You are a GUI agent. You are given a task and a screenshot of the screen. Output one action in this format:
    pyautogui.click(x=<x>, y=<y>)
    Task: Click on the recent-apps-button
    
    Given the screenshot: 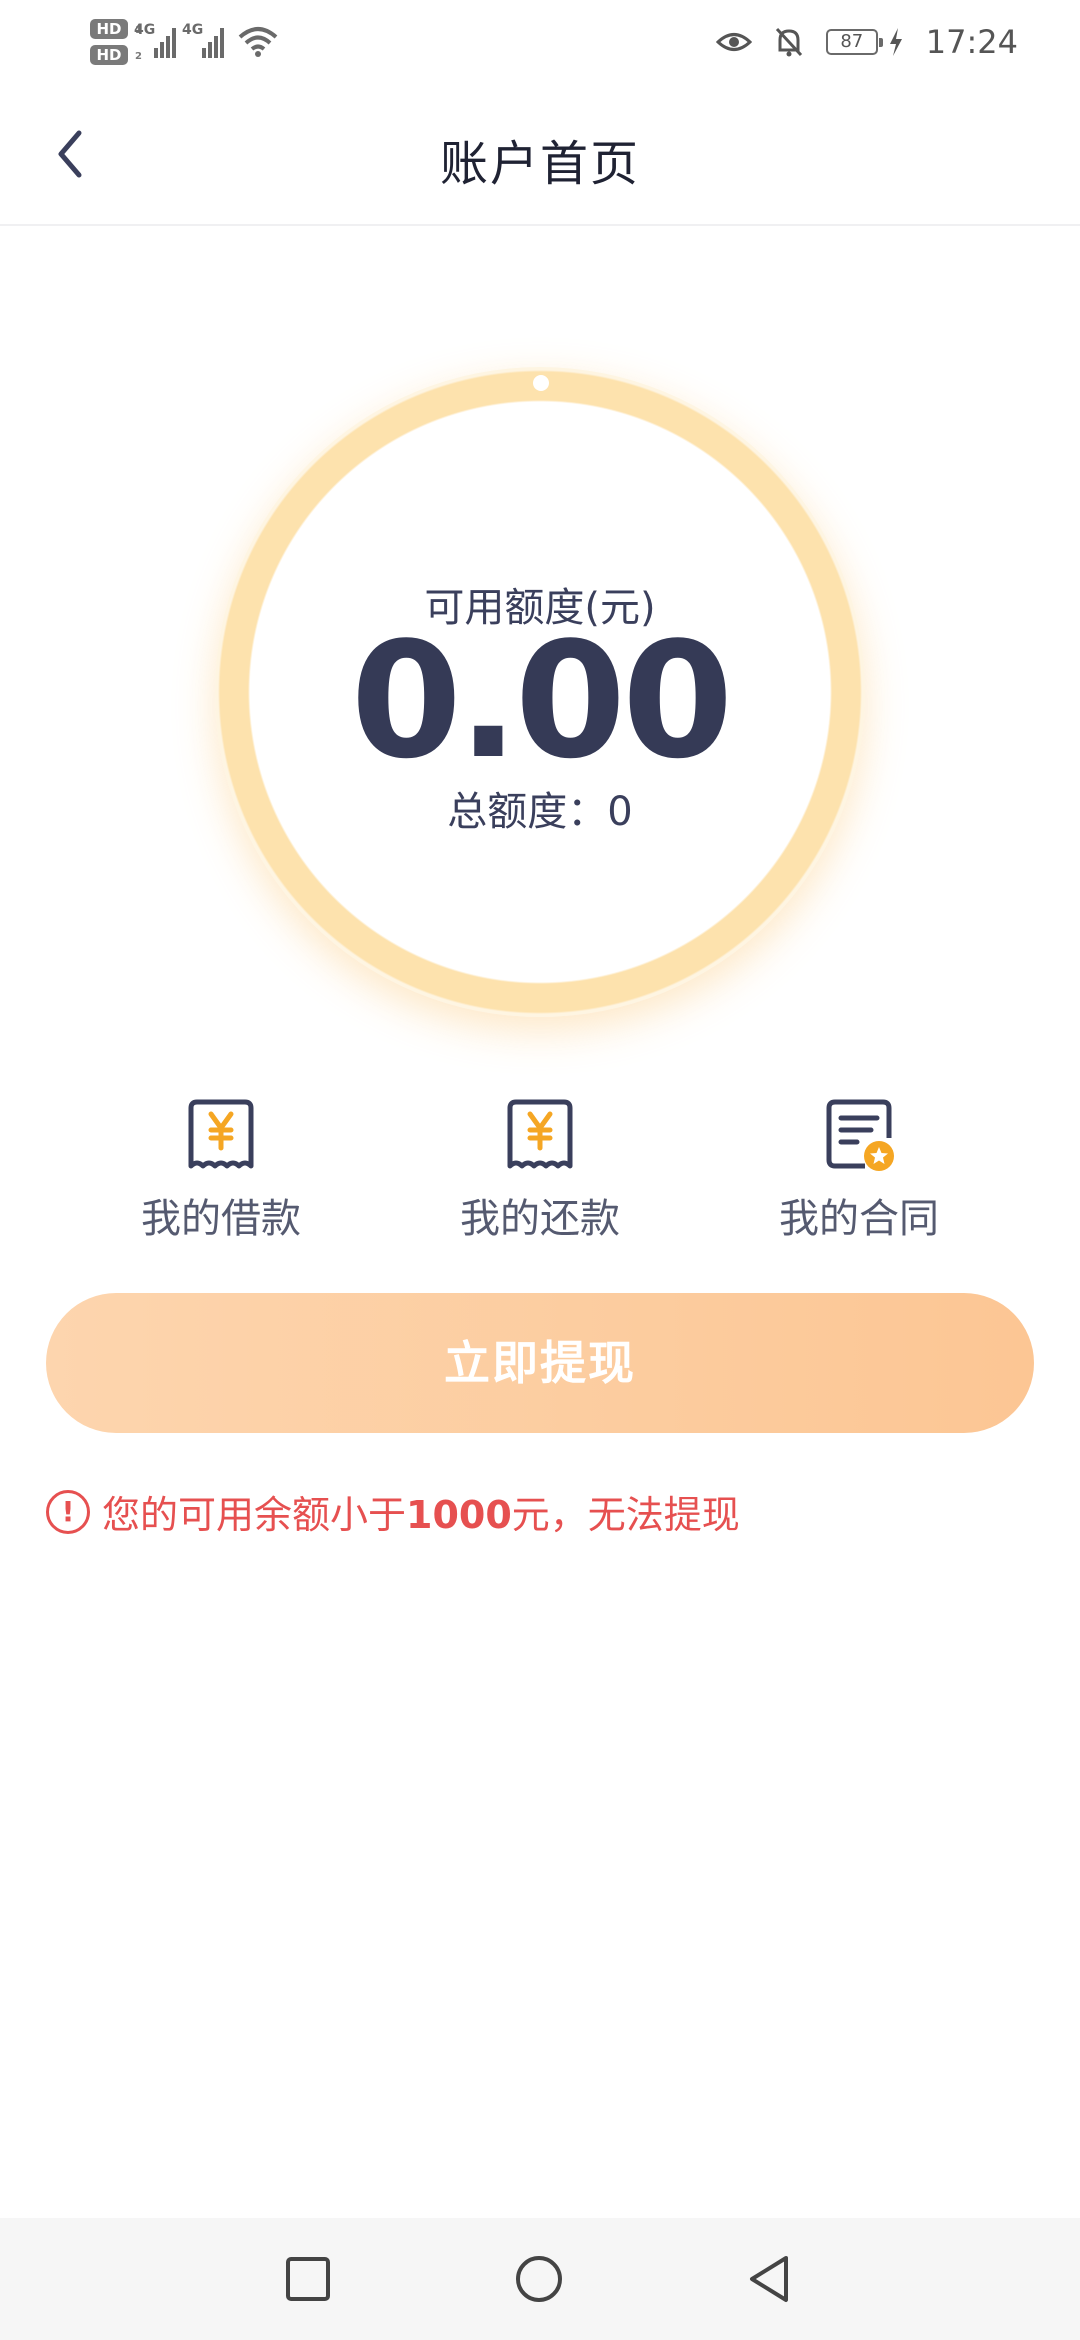 What is the action you would take?
    pyautogui.click(x=308, y=2279)
    